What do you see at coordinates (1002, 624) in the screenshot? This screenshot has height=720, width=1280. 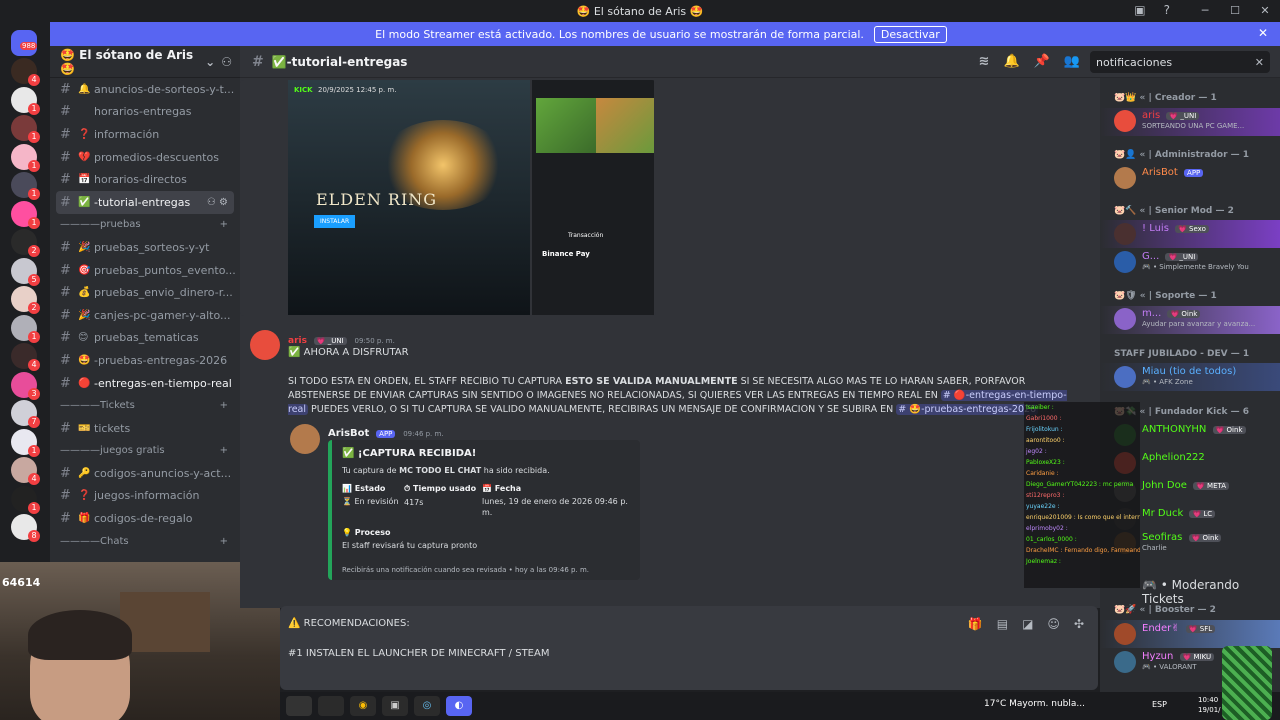 I see `gif-icon: ▤` at bounding box center [1002, 624].